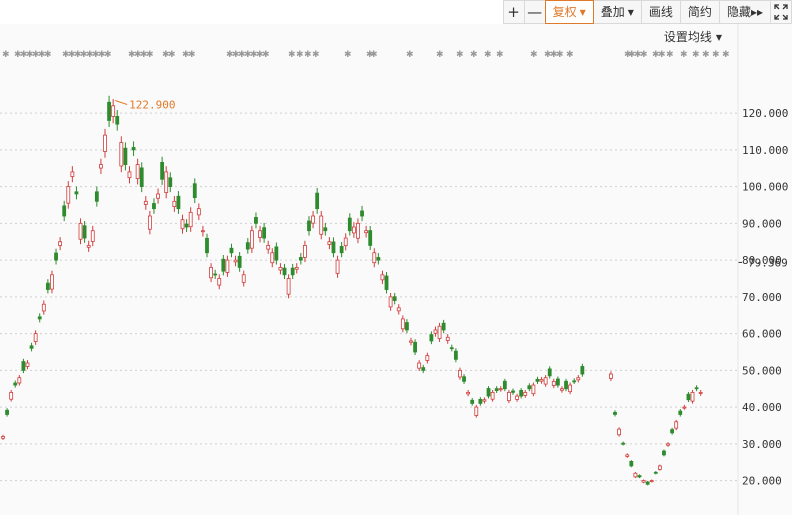  Describe the element at coordinates (693, 36) in the screenshot. I see `moving-average-settings-dropdown: 设置均线 ▼` at that location.